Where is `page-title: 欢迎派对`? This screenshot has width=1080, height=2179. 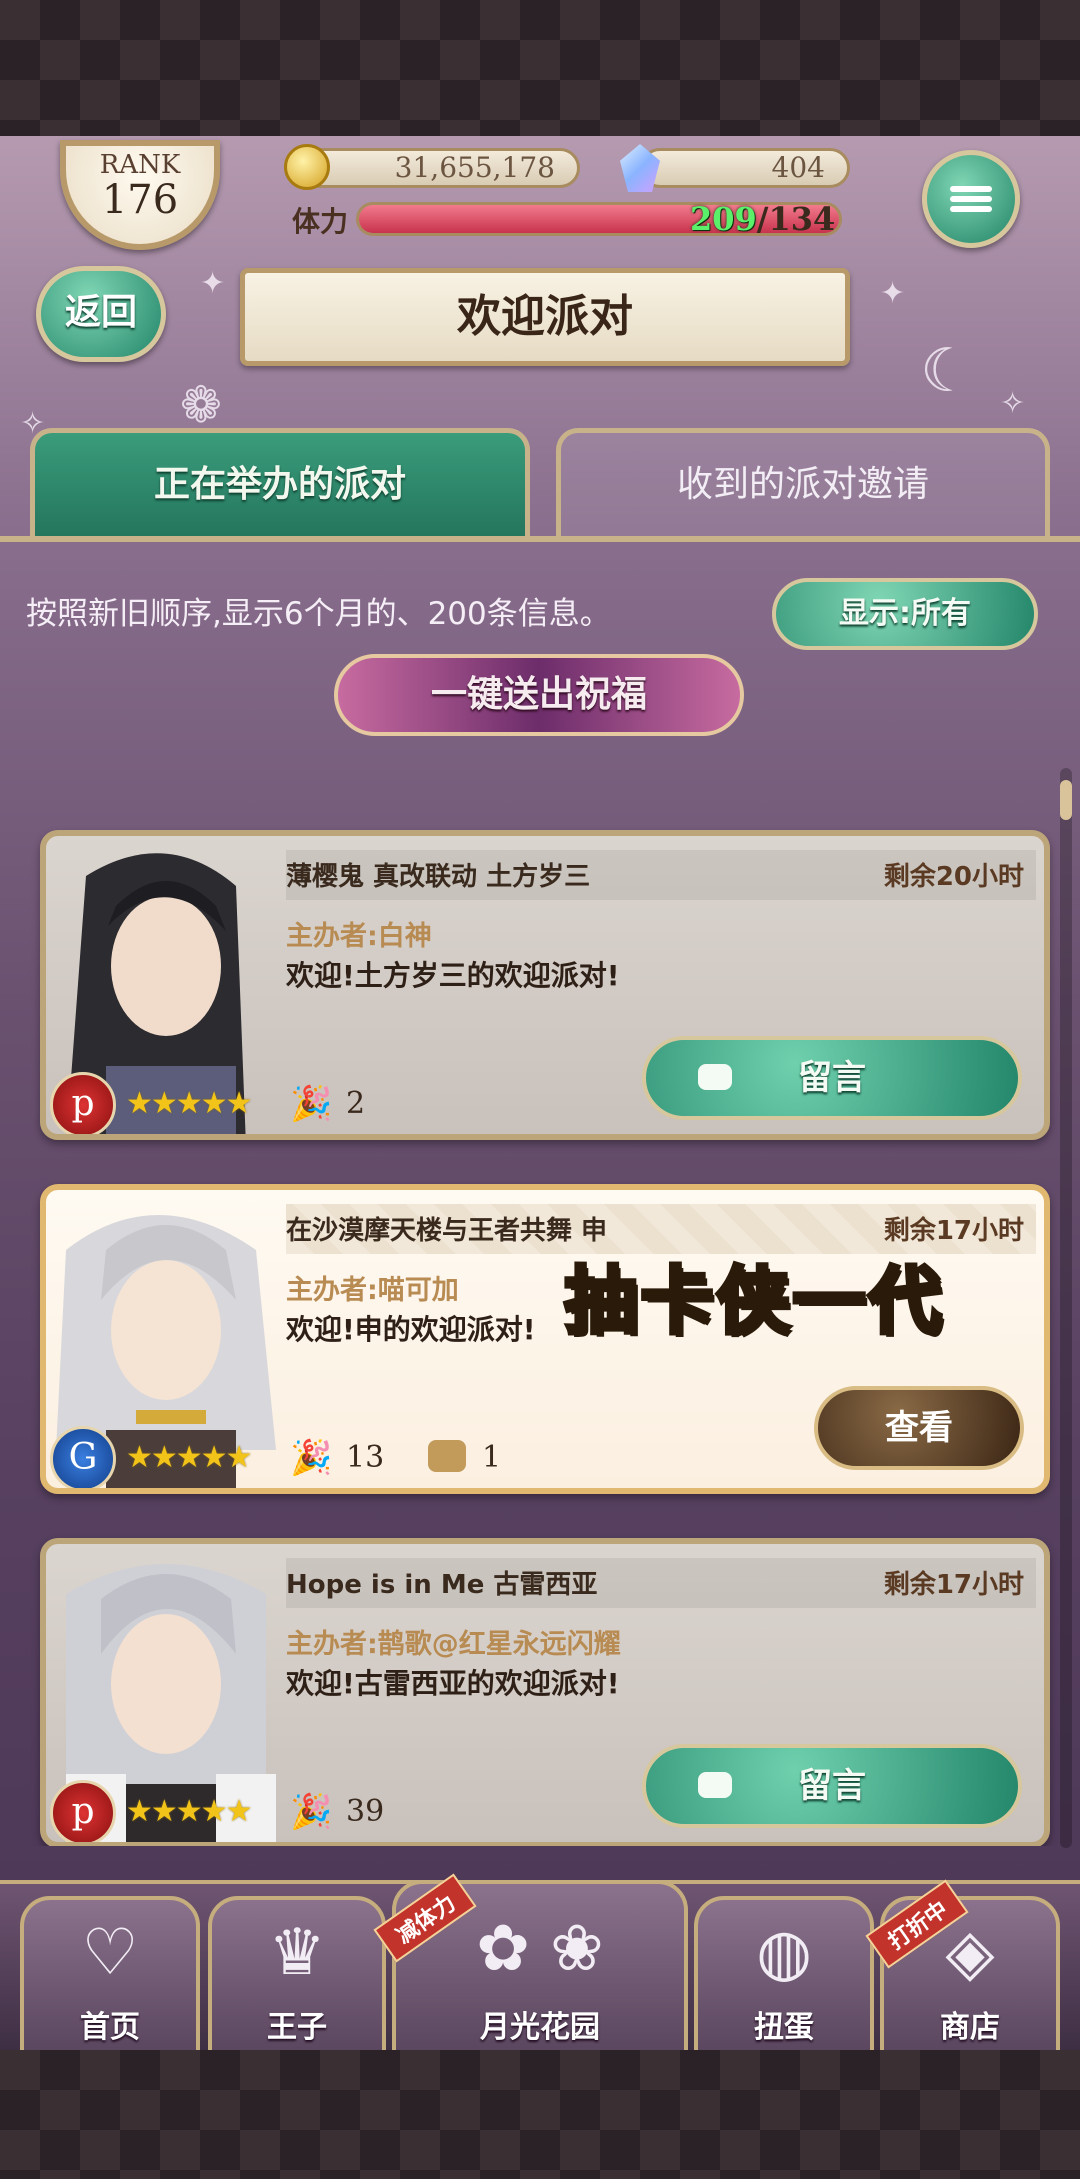 page-title: 欢迎派对 is located at coordinates (545, 317).